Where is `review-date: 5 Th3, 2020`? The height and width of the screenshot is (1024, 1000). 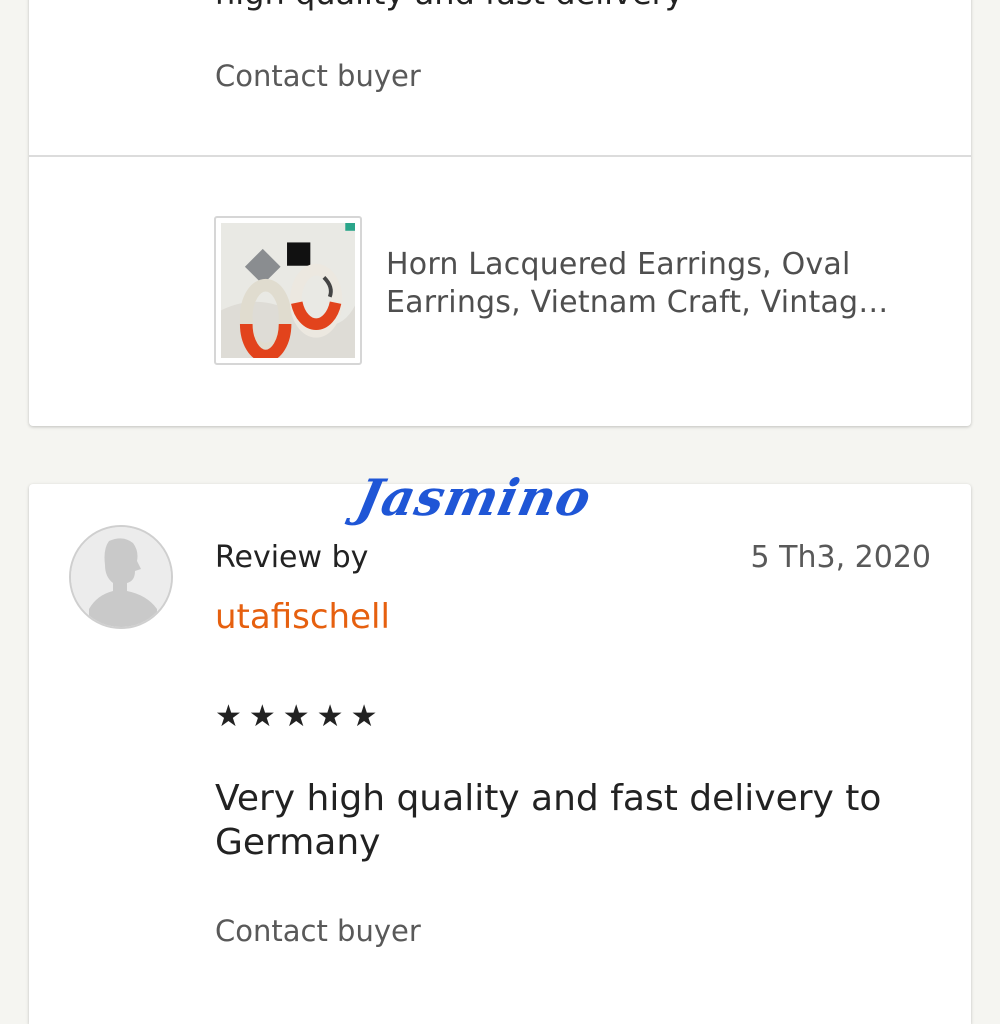 review-date: 5 Th3, 2020 is located at coordinates (840, 557).